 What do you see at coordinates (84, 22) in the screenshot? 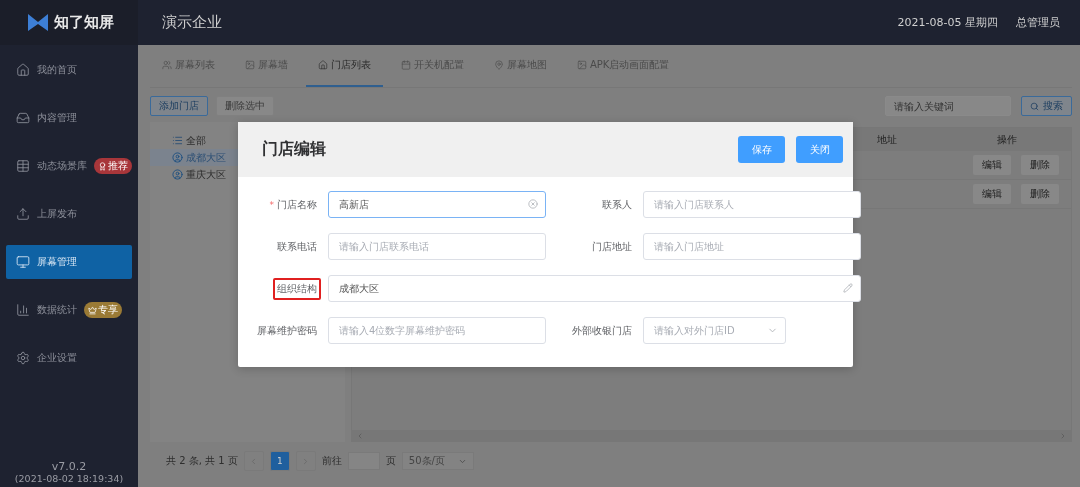
I see `brand-name: 知了知屏` at bounding box center [84, 22].